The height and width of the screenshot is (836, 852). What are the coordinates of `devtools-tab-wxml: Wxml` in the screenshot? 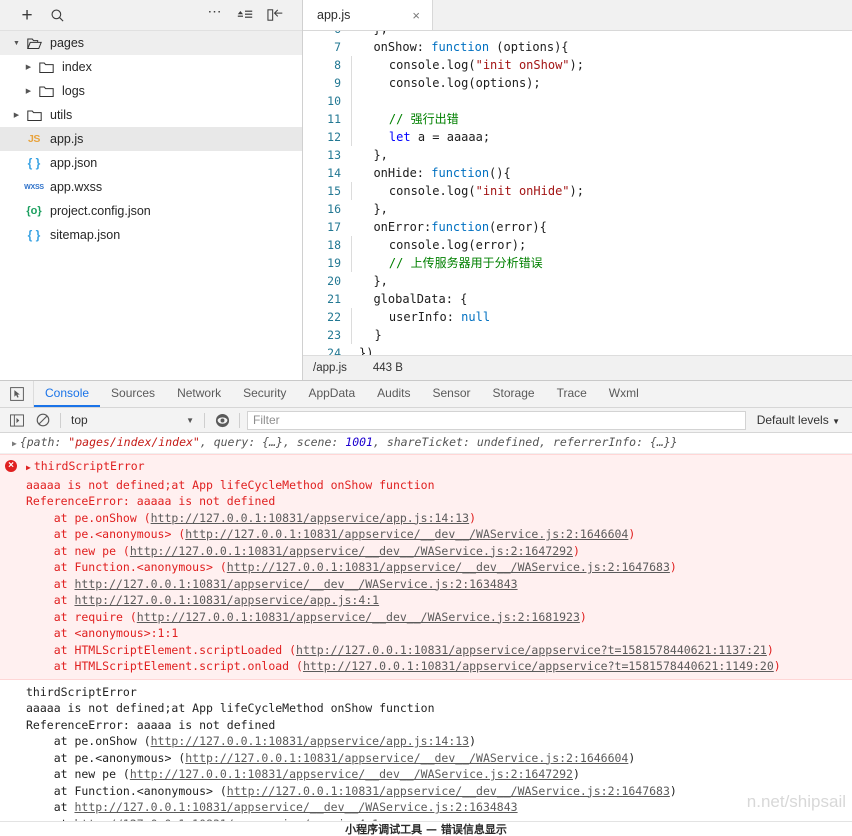 It's located at (624, 394).